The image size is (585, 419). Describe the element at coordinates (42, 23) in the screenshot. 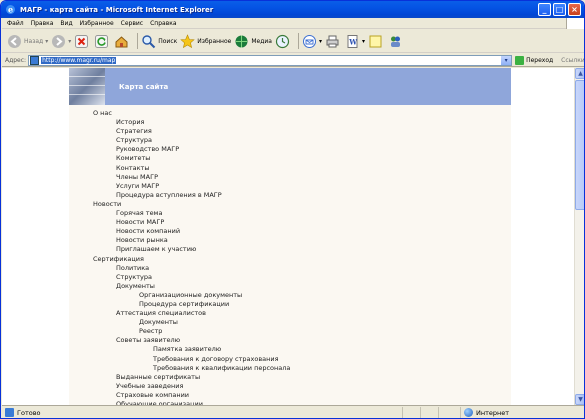

I see `menu-edit: Правка` at that location.